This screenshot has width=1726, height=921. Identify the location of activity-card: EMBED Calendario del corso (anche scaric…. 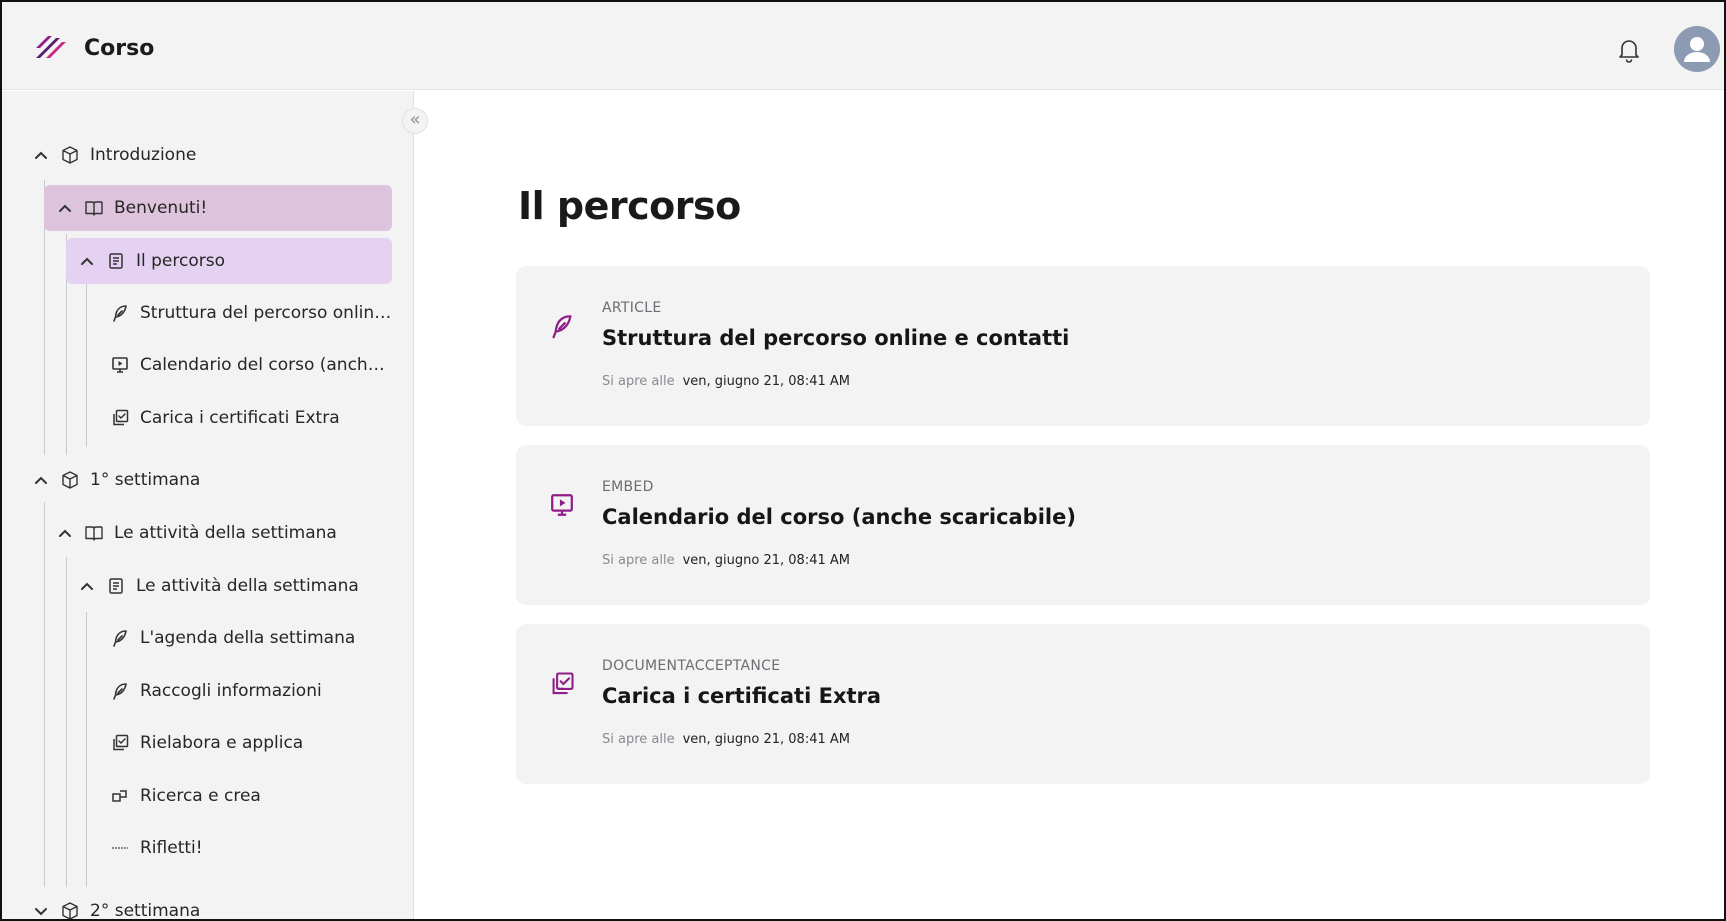
(1083, 525).